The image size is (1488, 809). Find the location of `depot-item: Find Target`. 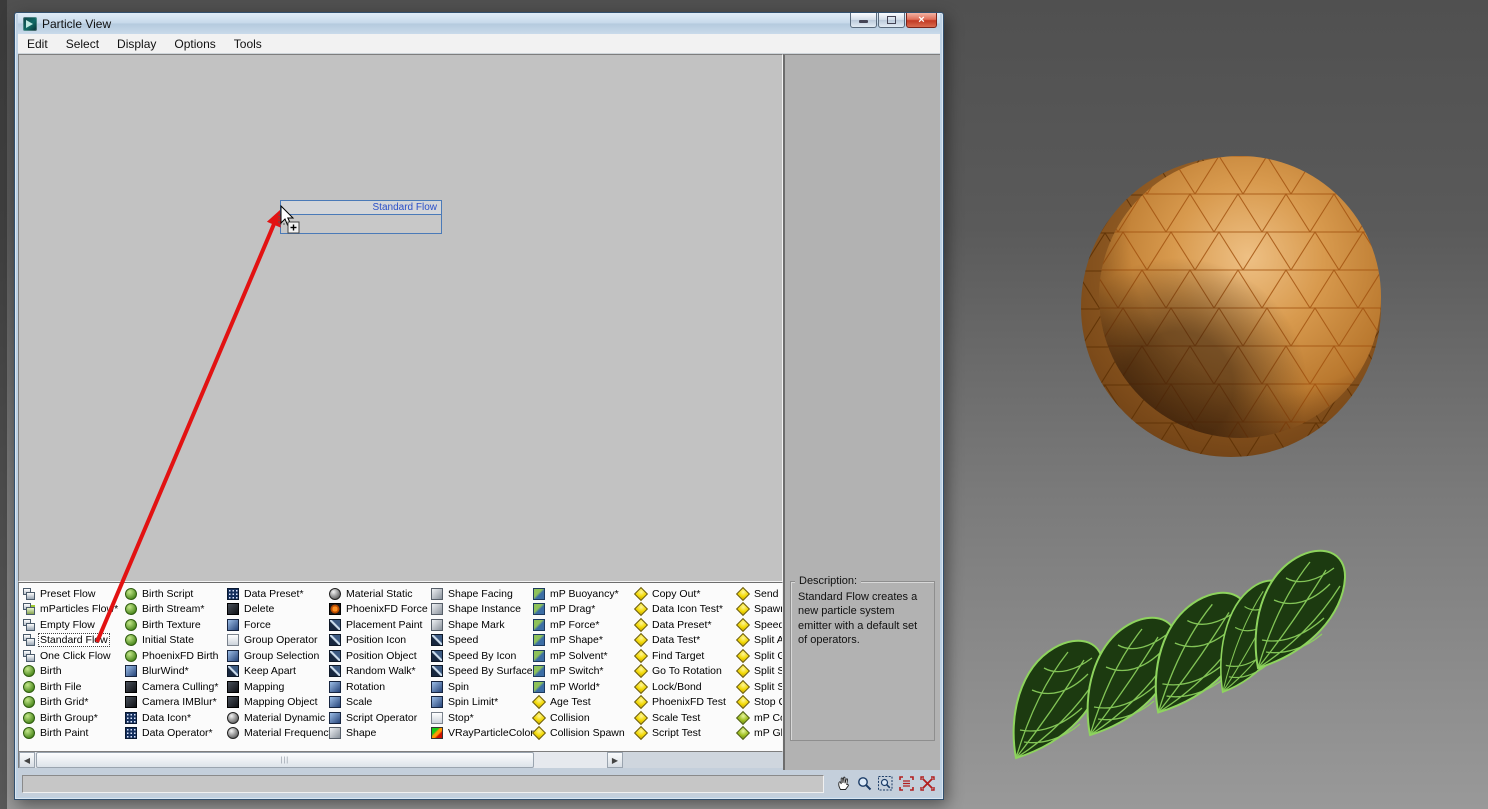

depot-item: Find Target is located at coordinates (685, 656).